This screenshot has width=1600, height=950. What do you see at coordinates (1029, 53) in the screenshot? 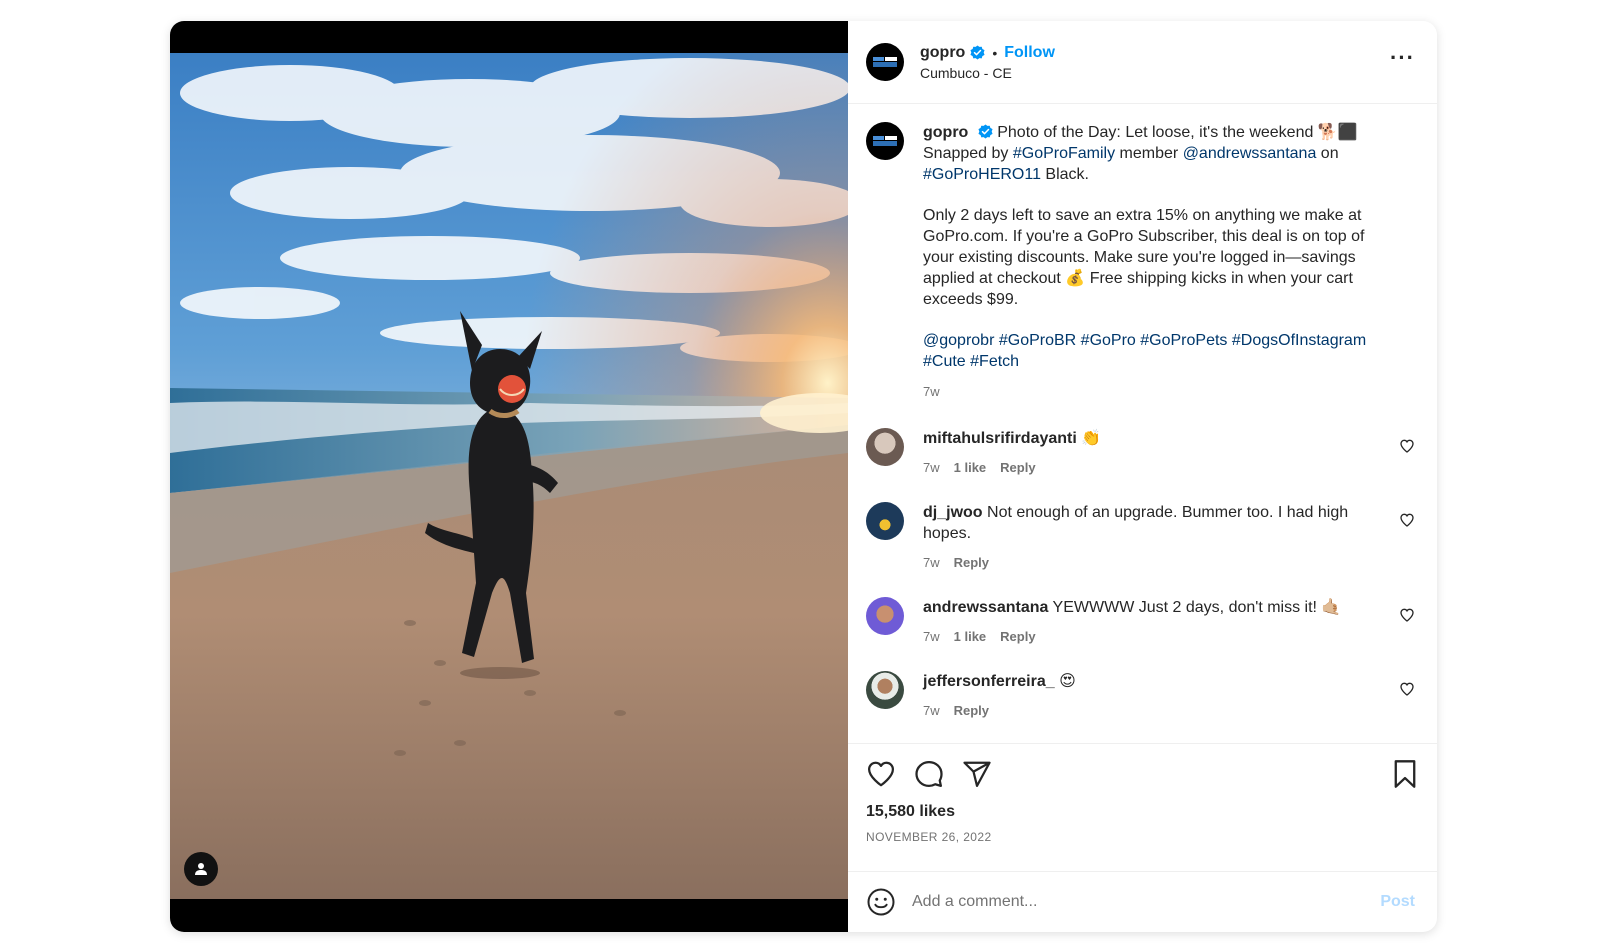
I see `follow-button: Follow` at bounding box center [1029, 53].